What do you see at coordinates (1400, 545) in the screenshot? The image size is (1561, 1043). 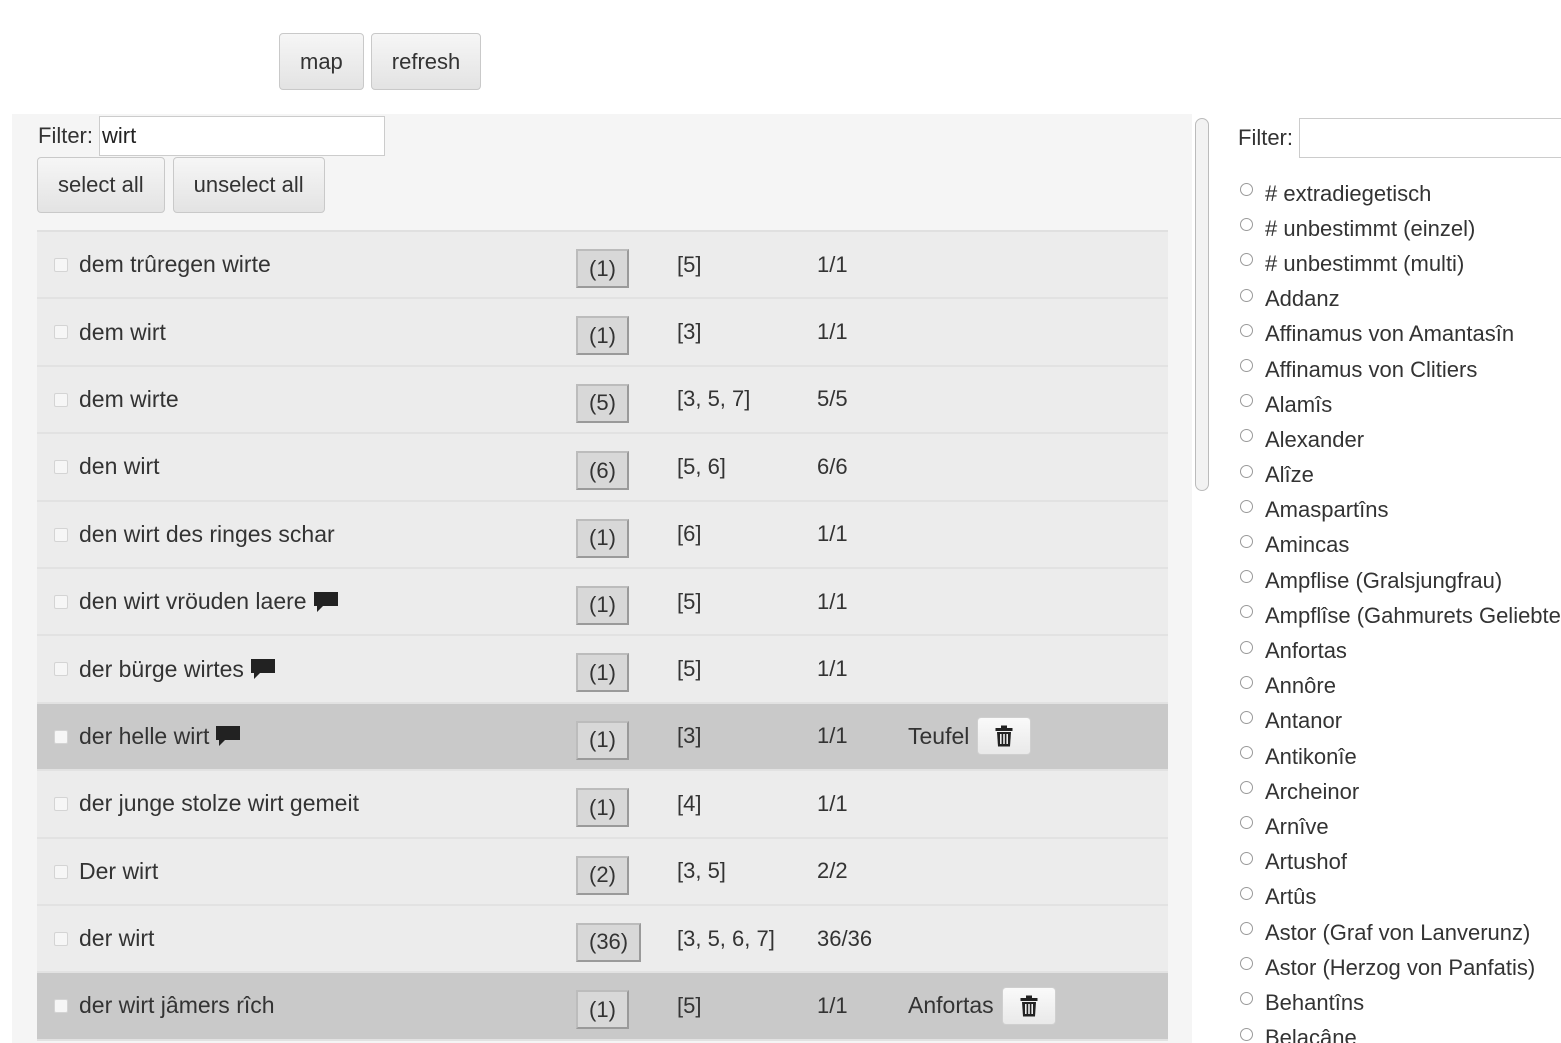 I see `character-option: Amincas` at bounding box center [1400, 545].